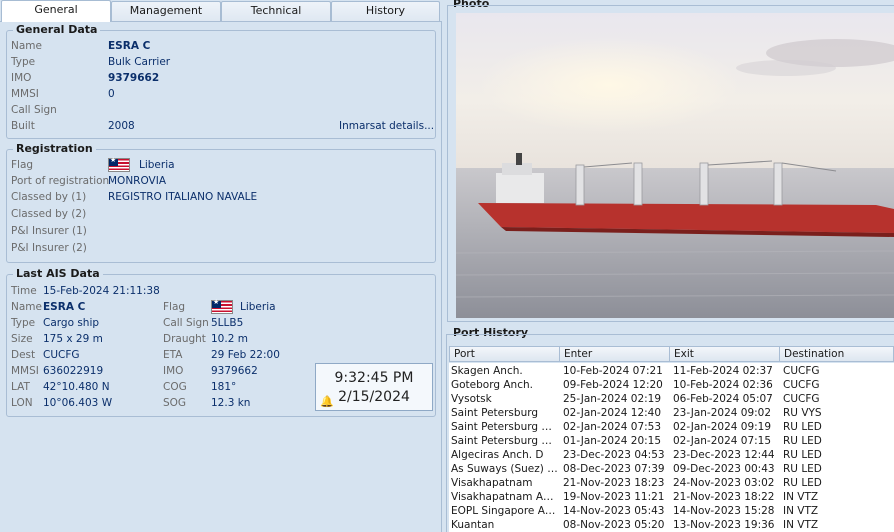  What do you see at coordinates (258, 307) in the screenshot?
I see `ais-flag-value: Liberia` at bounding box center [258, 307].